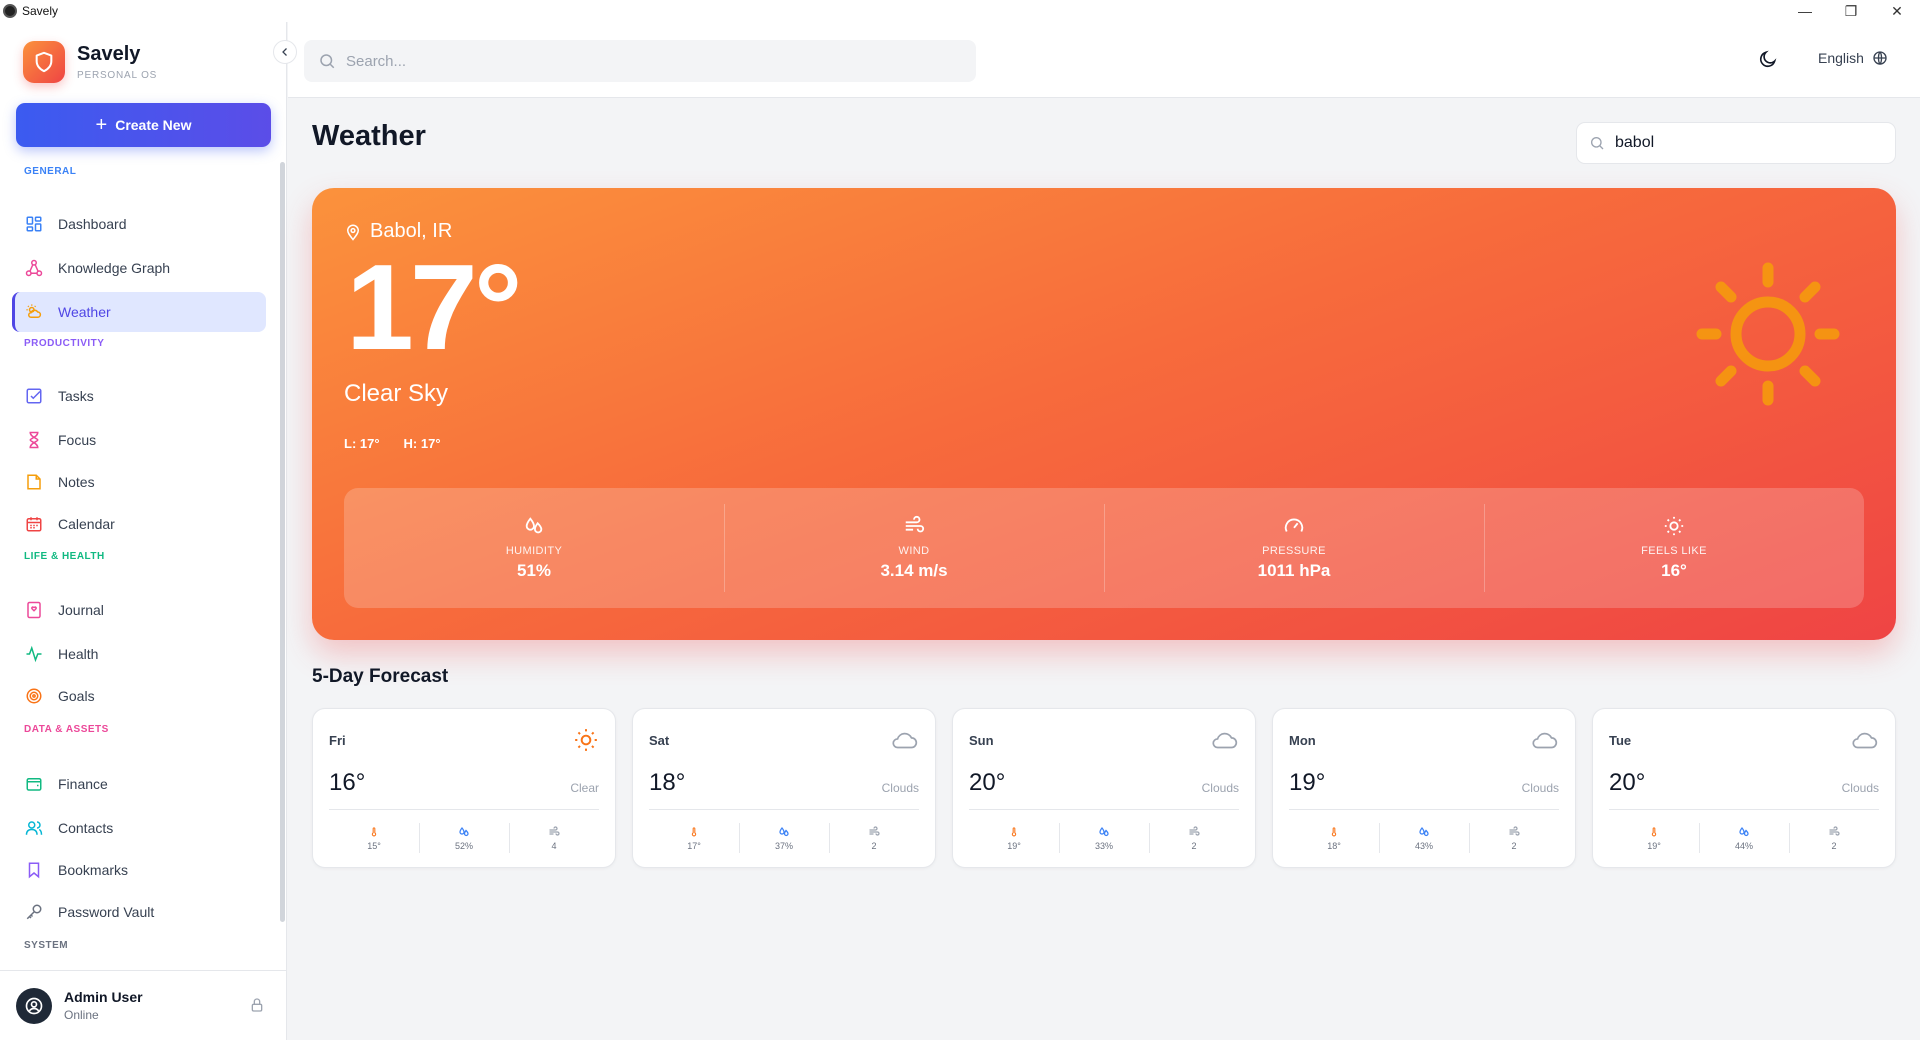 This screenshot has width=1920, height=1040. I want to click on cloud-icon, so click(1224, 742).